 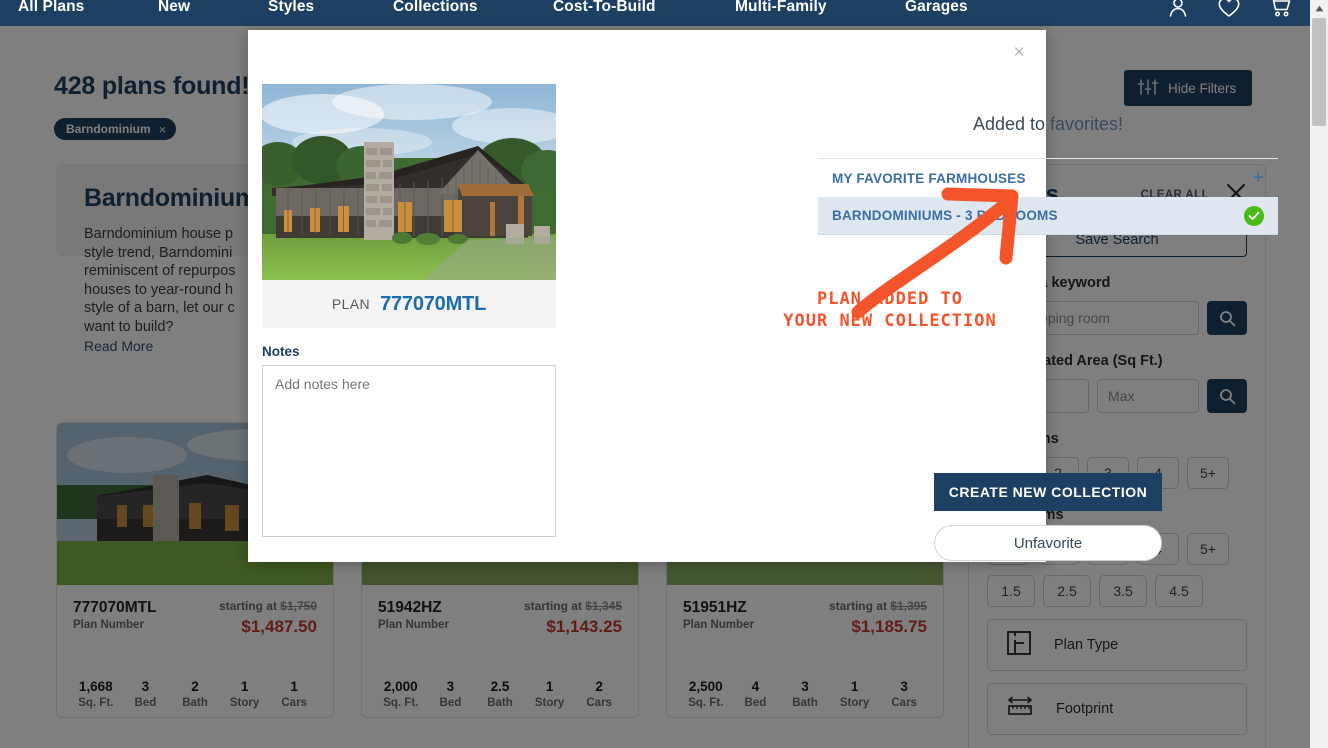 What do you see at coordinates (1179, 591) in the screenshot?
I see `bathrooms-half-option: 4.5` at bounding box center [1179, 591].